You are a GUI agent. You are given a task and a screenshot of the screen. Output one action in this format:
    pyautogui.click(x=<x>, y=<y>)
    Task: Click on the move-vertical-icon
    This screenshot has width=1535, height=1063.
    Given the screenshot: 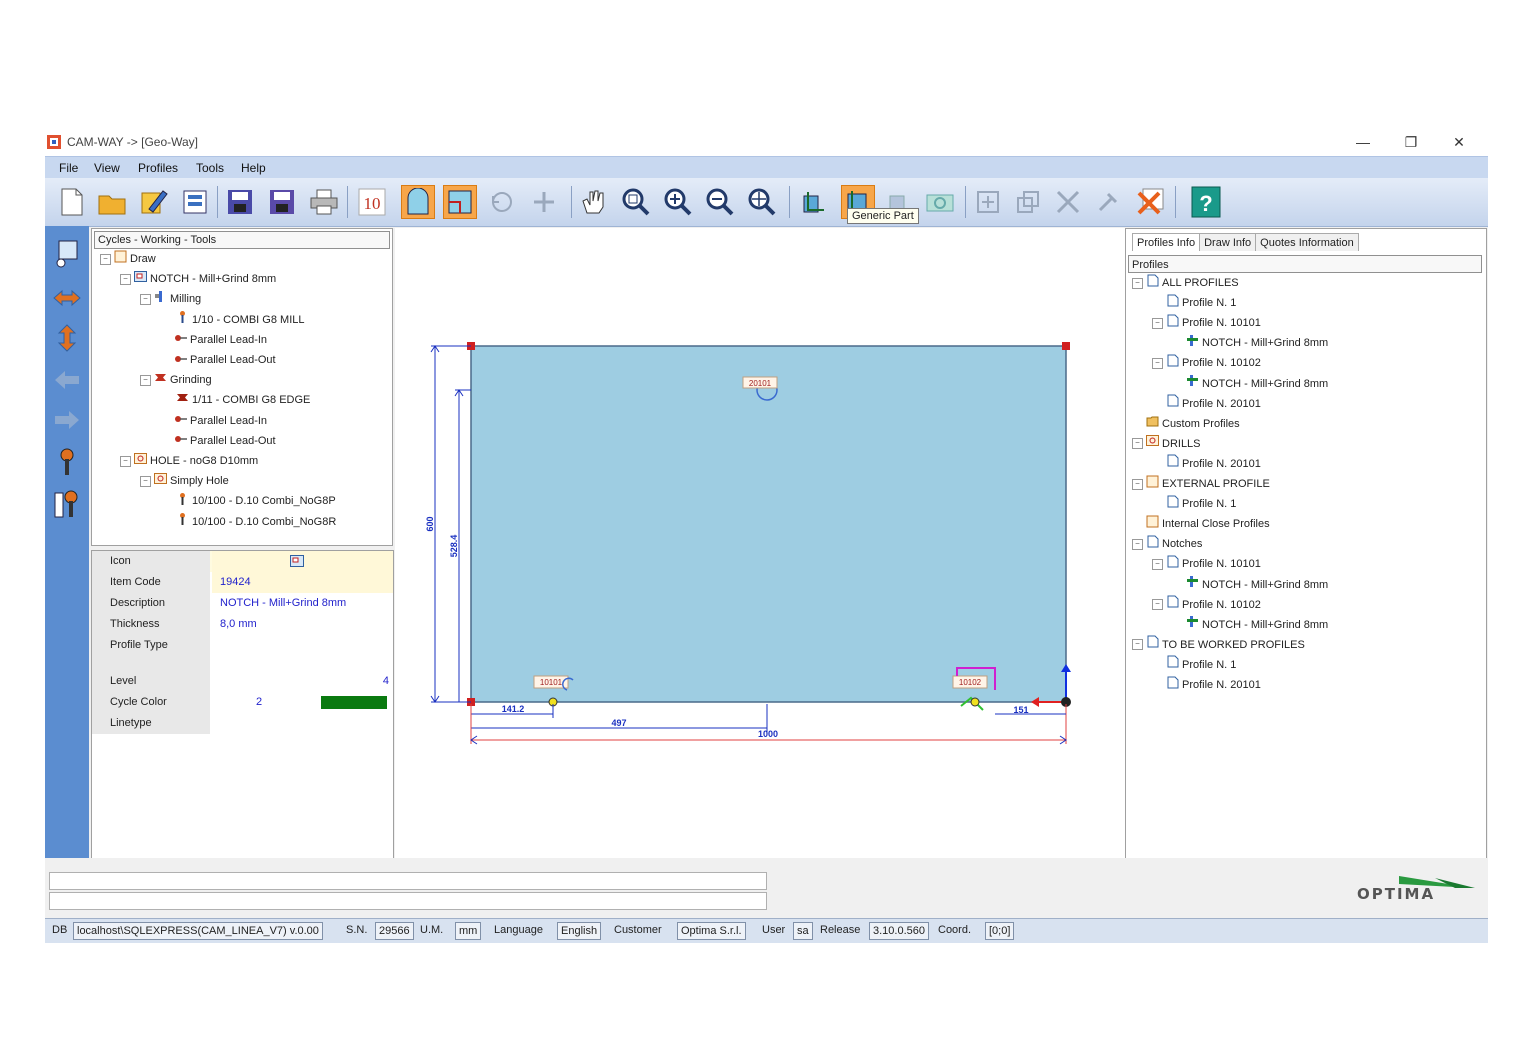 What is the action you would take?
    pyautogui.click(x=67, y=338)
    